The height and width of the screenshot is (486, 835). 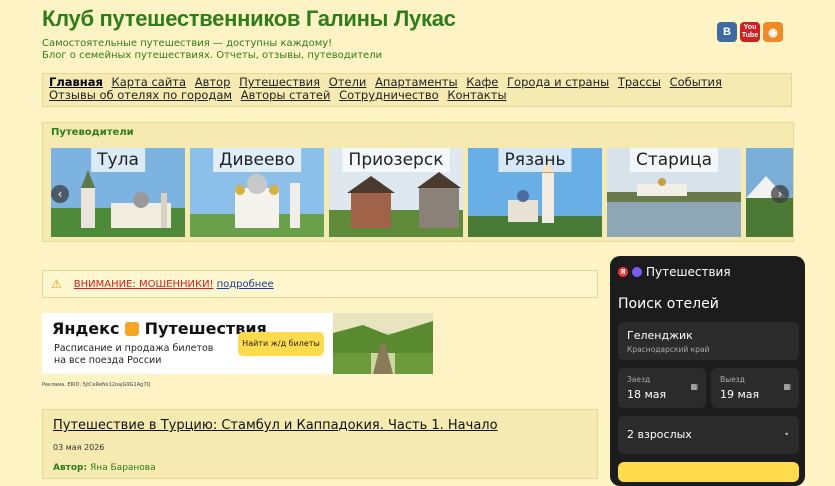 I want to click on nav-events: События, so click(x=696, y=82).